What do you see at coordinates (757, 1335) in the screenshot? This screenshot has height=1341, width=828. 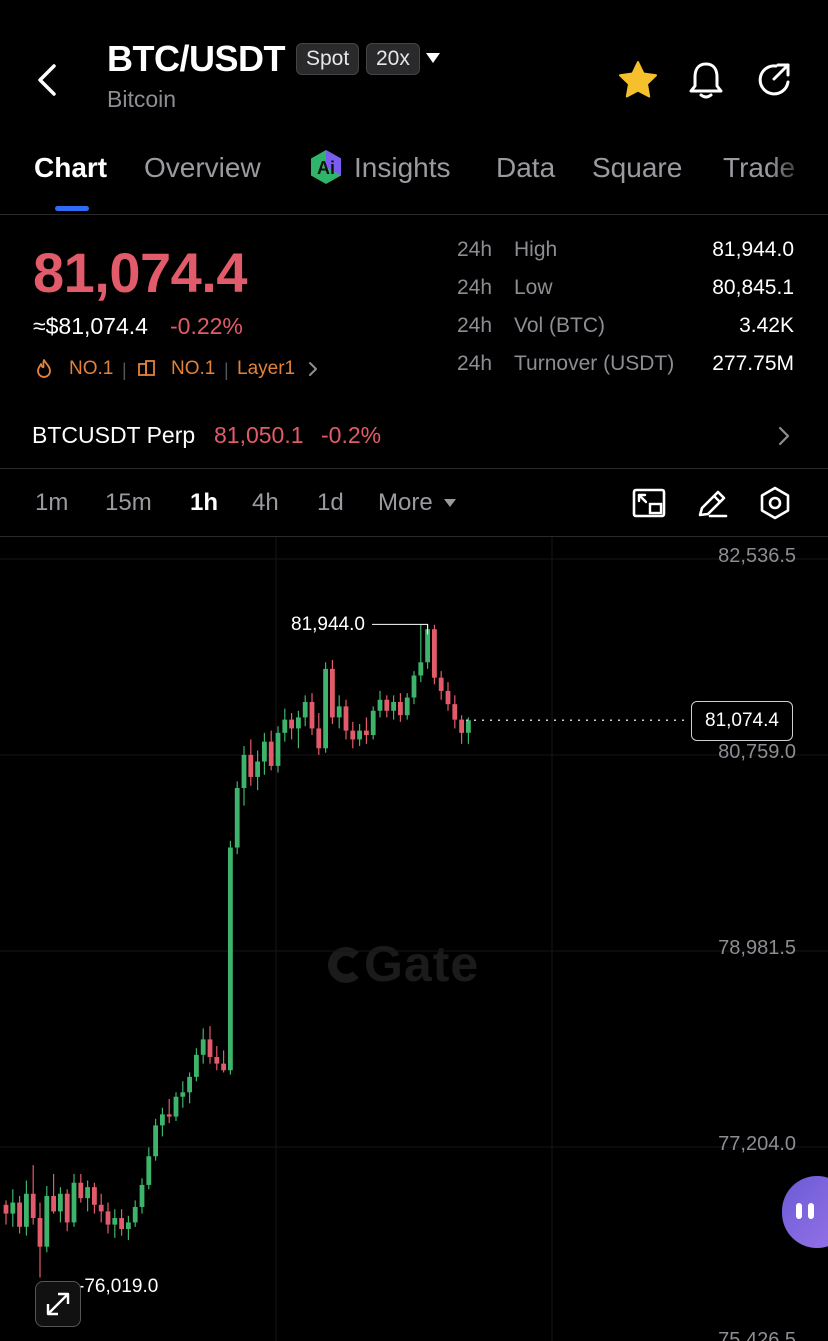 I see `y-axis-tick-label: 75,426.5` at bounding box center [757, 1335].